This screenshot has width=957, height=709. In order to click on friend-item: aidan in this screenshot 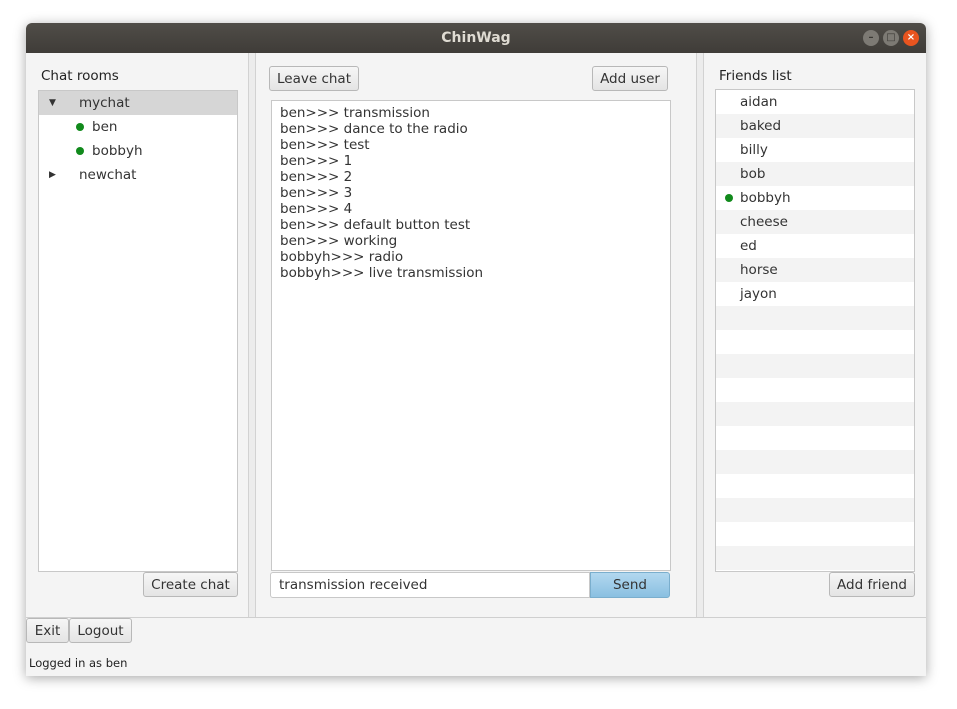, I will do `click(815, 102)`.